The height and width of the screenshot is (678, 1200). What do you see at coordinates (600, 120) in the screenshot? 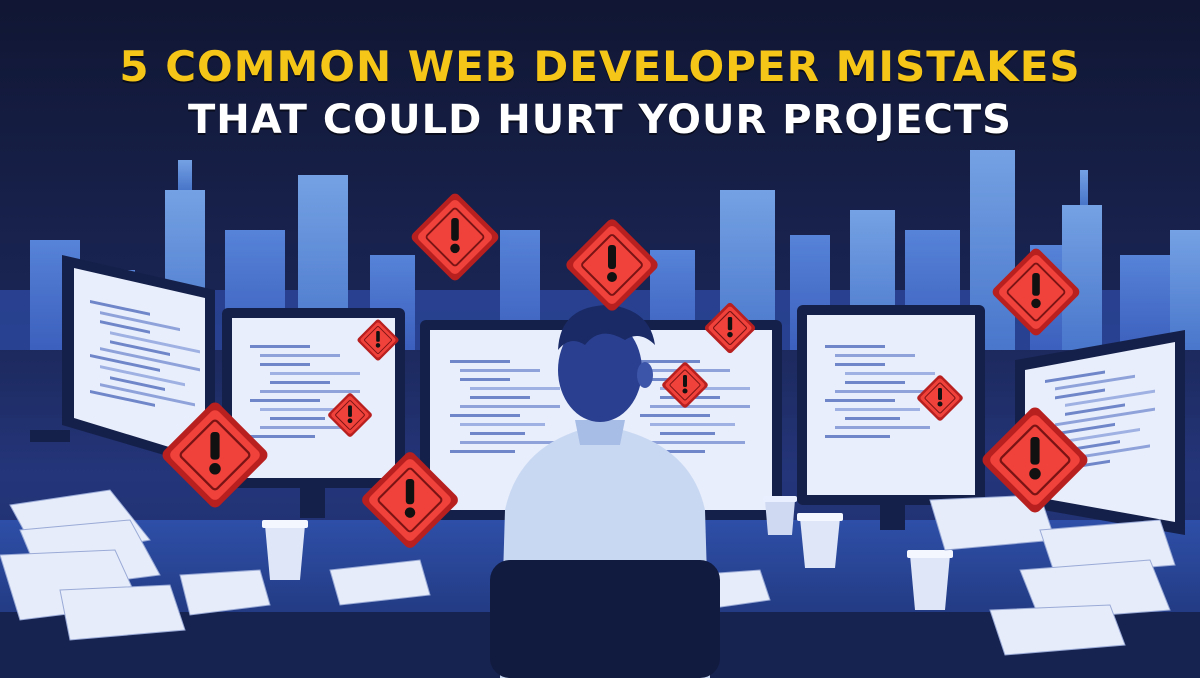
I see `headline-line-2: THAT COULD HURT YOUR PROJECTS` at bounding box center [600, 120].